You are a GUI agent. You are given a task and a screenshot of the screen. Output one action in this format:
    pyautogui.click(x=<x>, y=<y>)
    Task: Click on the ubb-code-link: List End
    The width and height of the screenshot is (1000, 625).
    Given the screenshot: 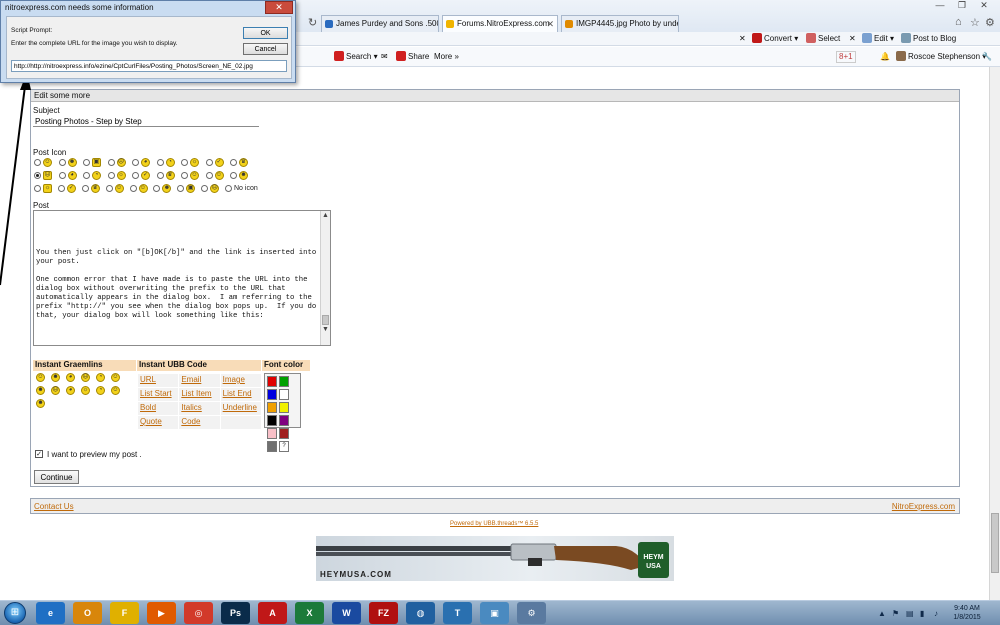 What is the action you would take?
    pyautogui.click(x=237, y=393)
    